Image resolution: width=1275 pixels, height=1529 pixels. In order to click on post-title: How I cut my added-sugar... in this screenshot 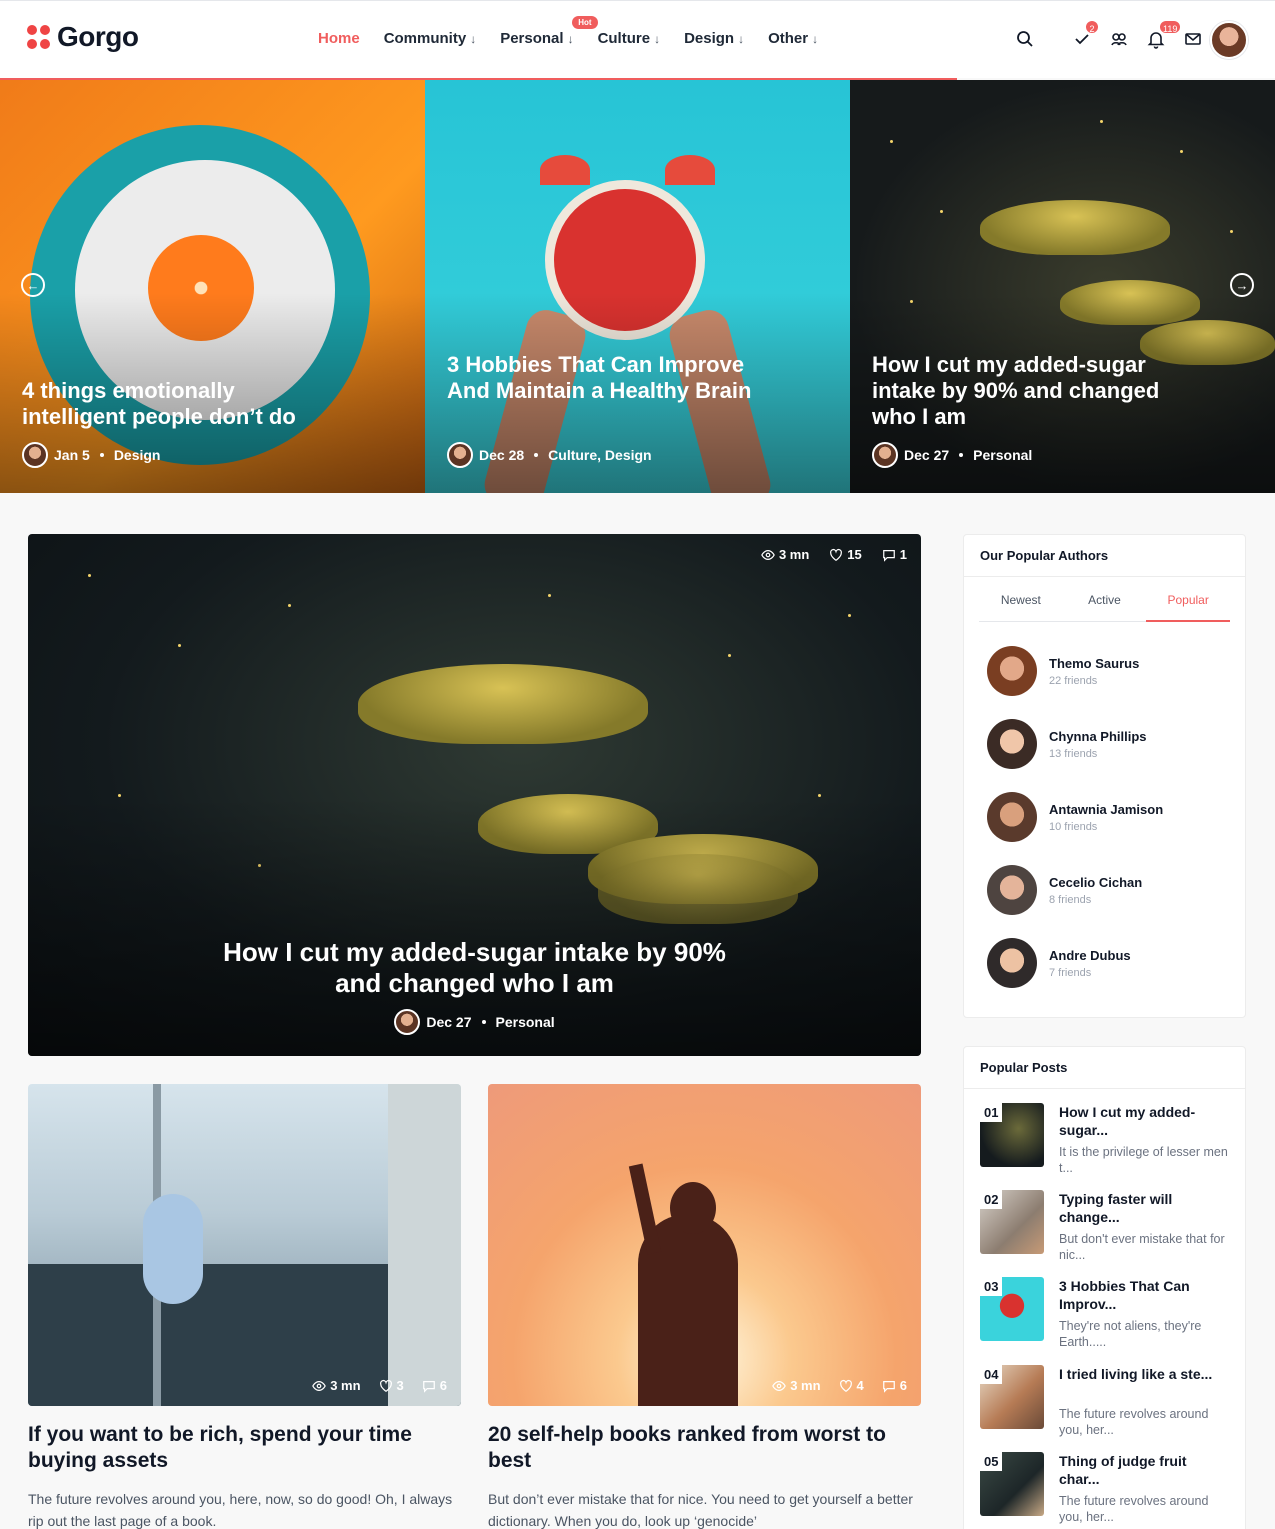, I will do `click(1144, 1121)`.